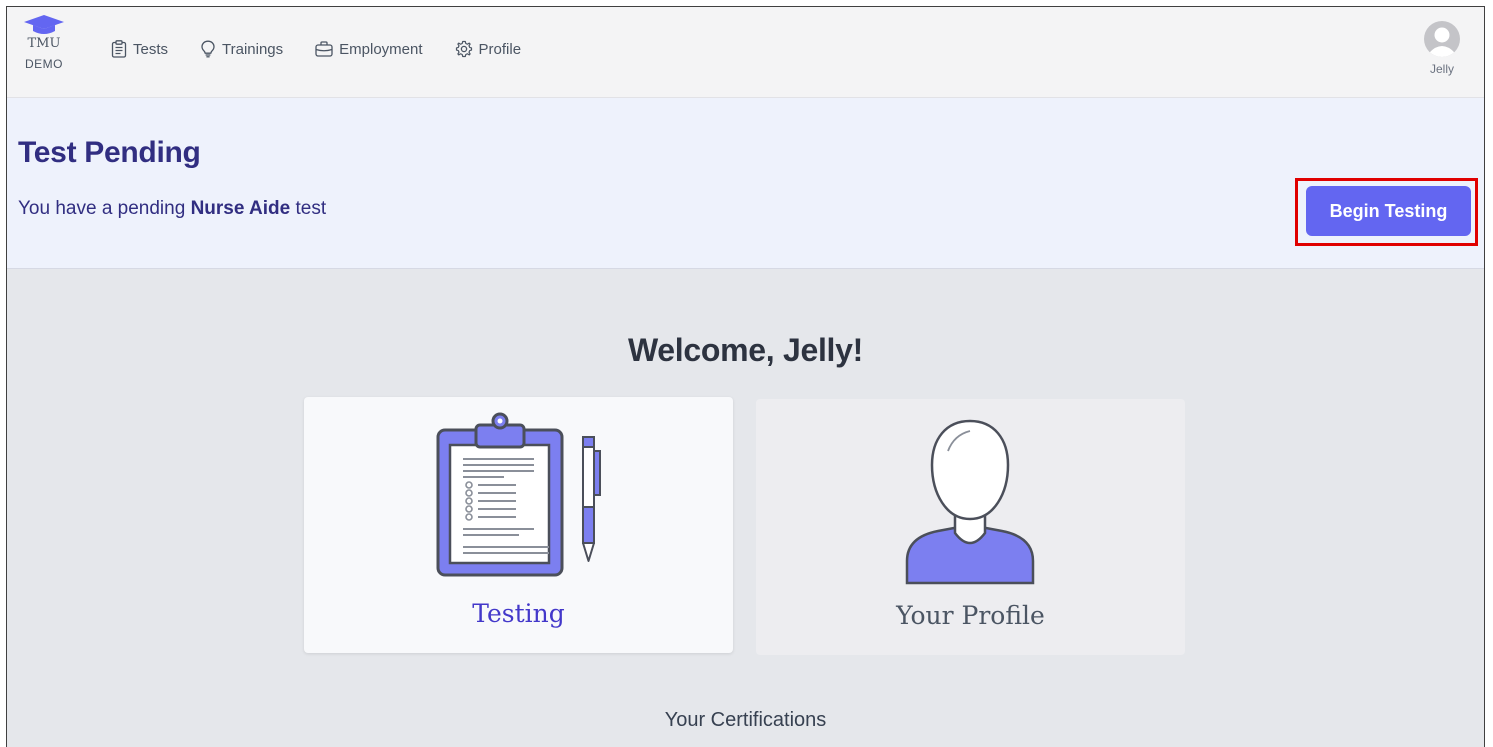 The image size is (1493, 747). I want to click on user-menu: Jelly, so click(1442, 48).